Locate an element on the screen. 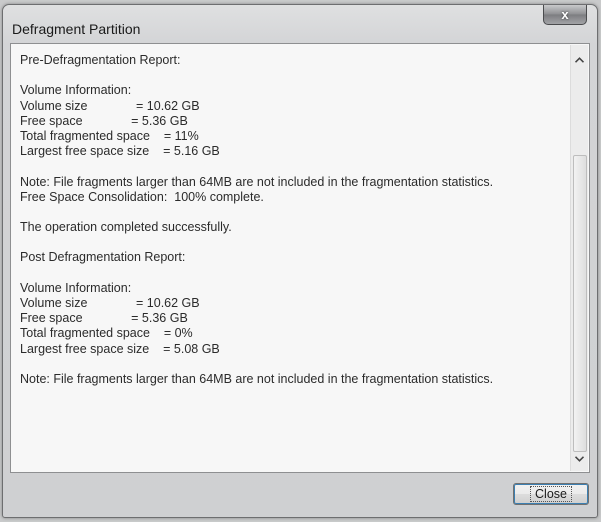 The height and width of the screenshot is (522, 601). scroll-thumb is located at coordinates (580, 303).